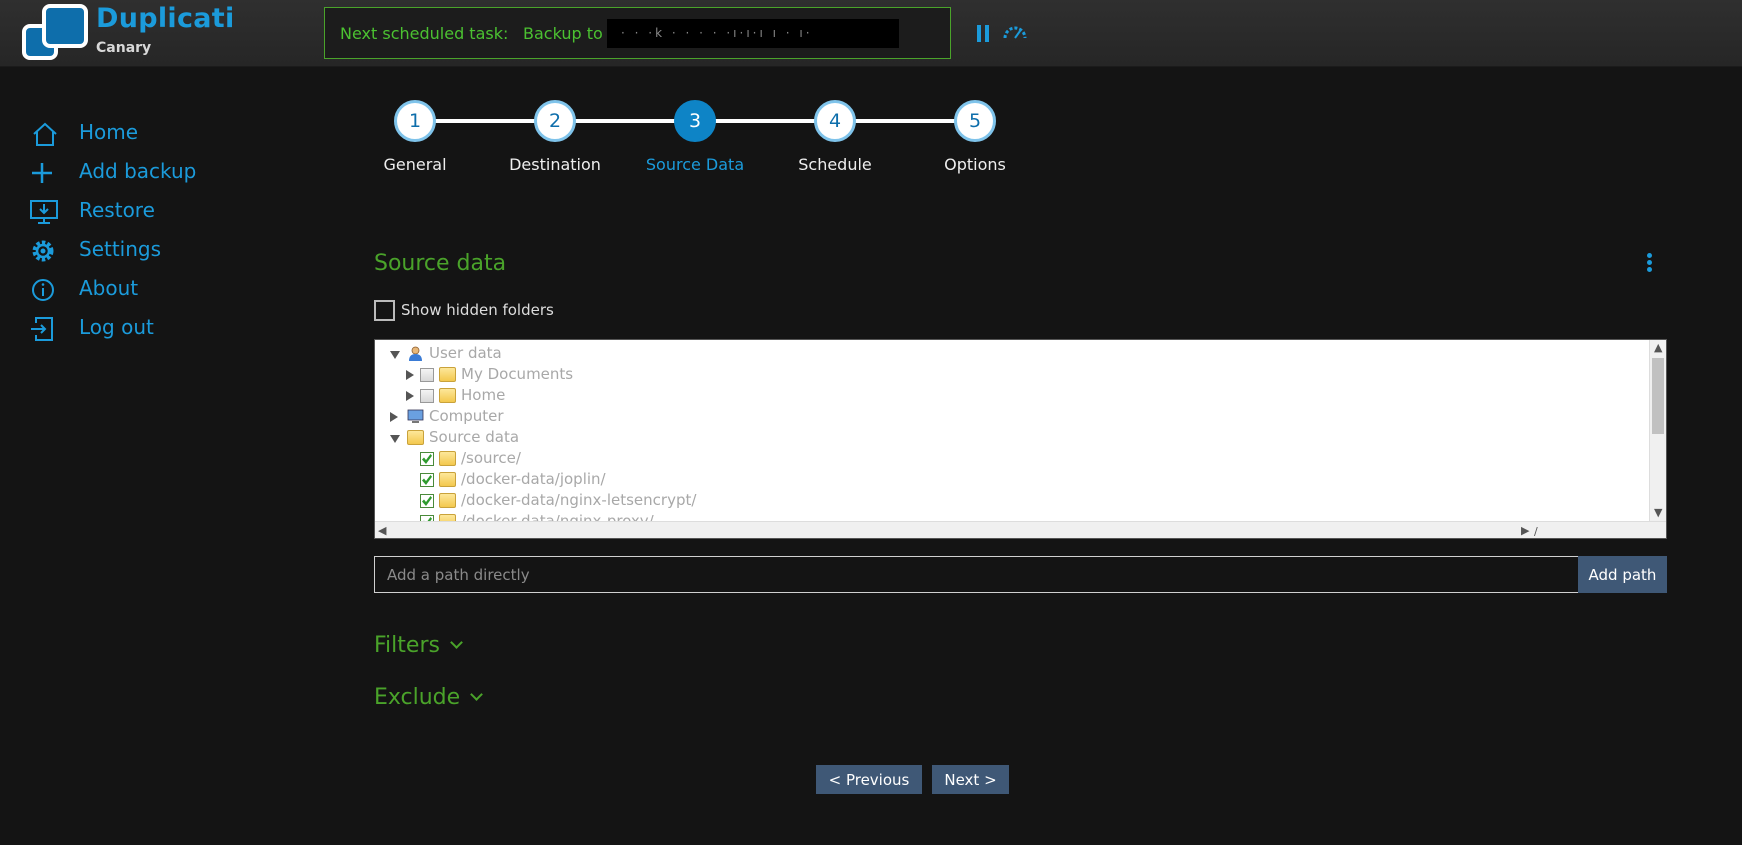 The width and height of the screenshot is (1742, 845). What do you see at coordinates (415, 416) in the screenshot?
I see `computer-icon` at bounding box center [415, 416].